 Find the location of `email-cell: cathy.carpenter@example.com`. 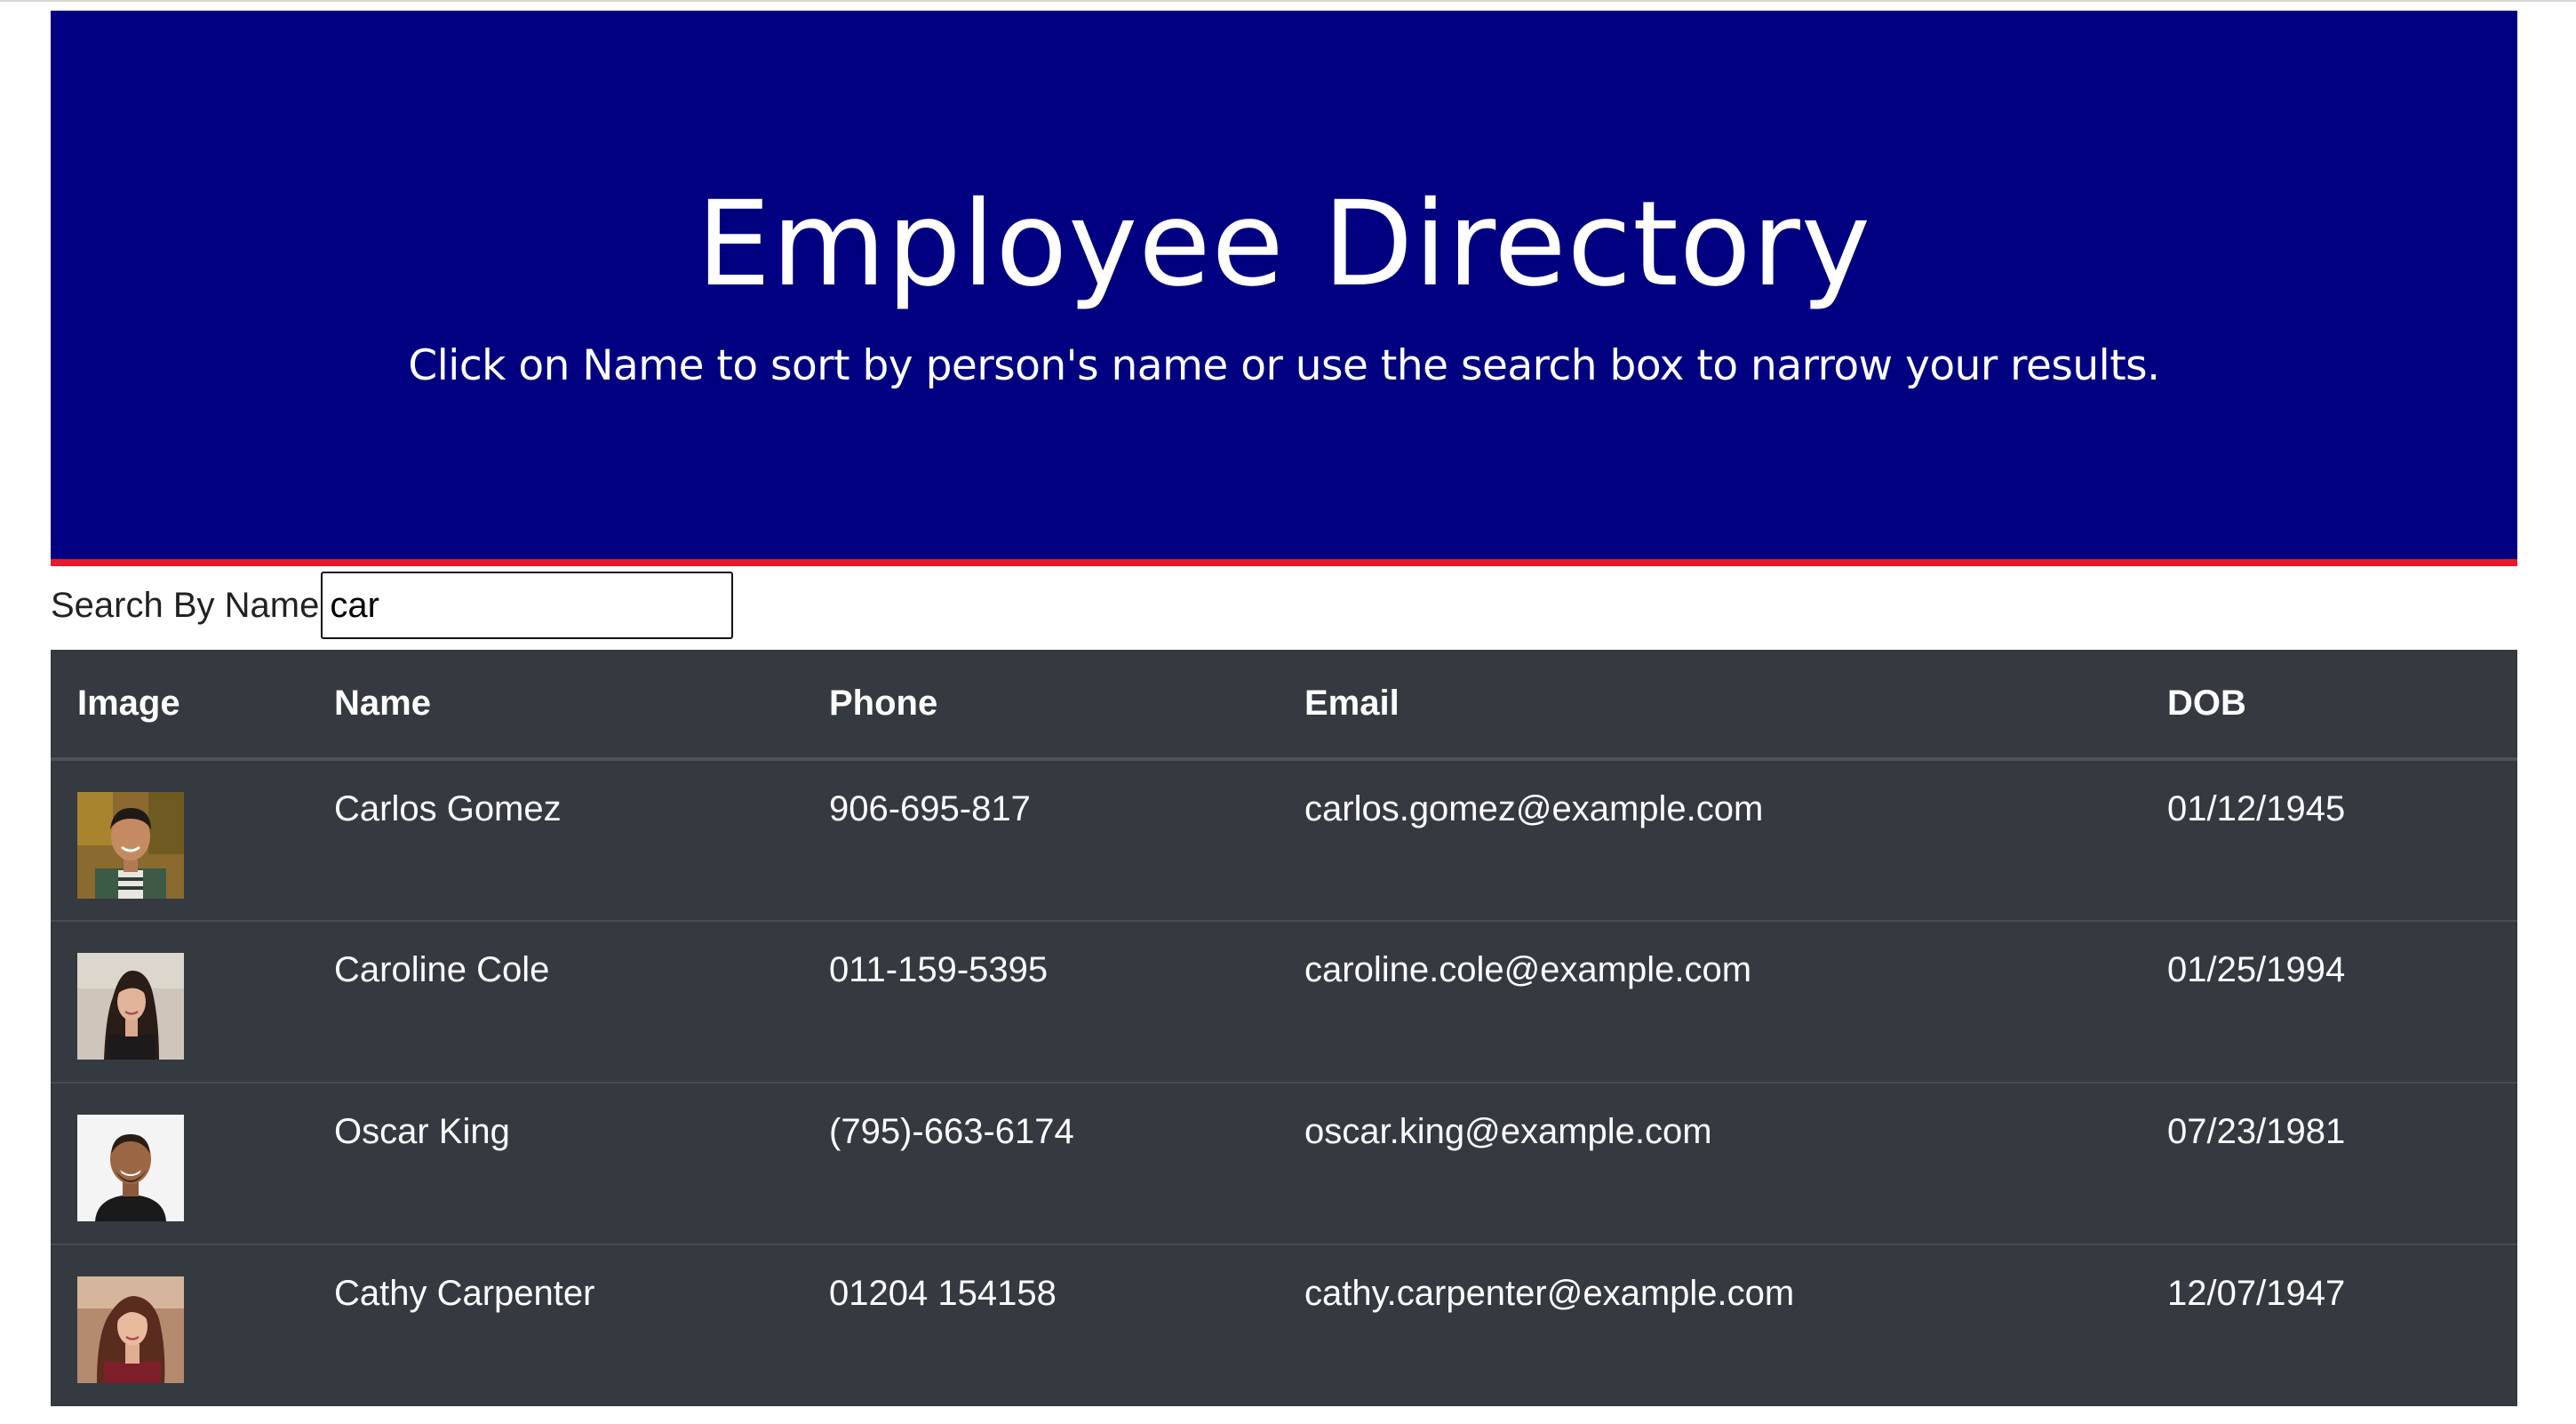

email-cell: cathy.carpenter@example.com is located at coordinates (1710, 1325).